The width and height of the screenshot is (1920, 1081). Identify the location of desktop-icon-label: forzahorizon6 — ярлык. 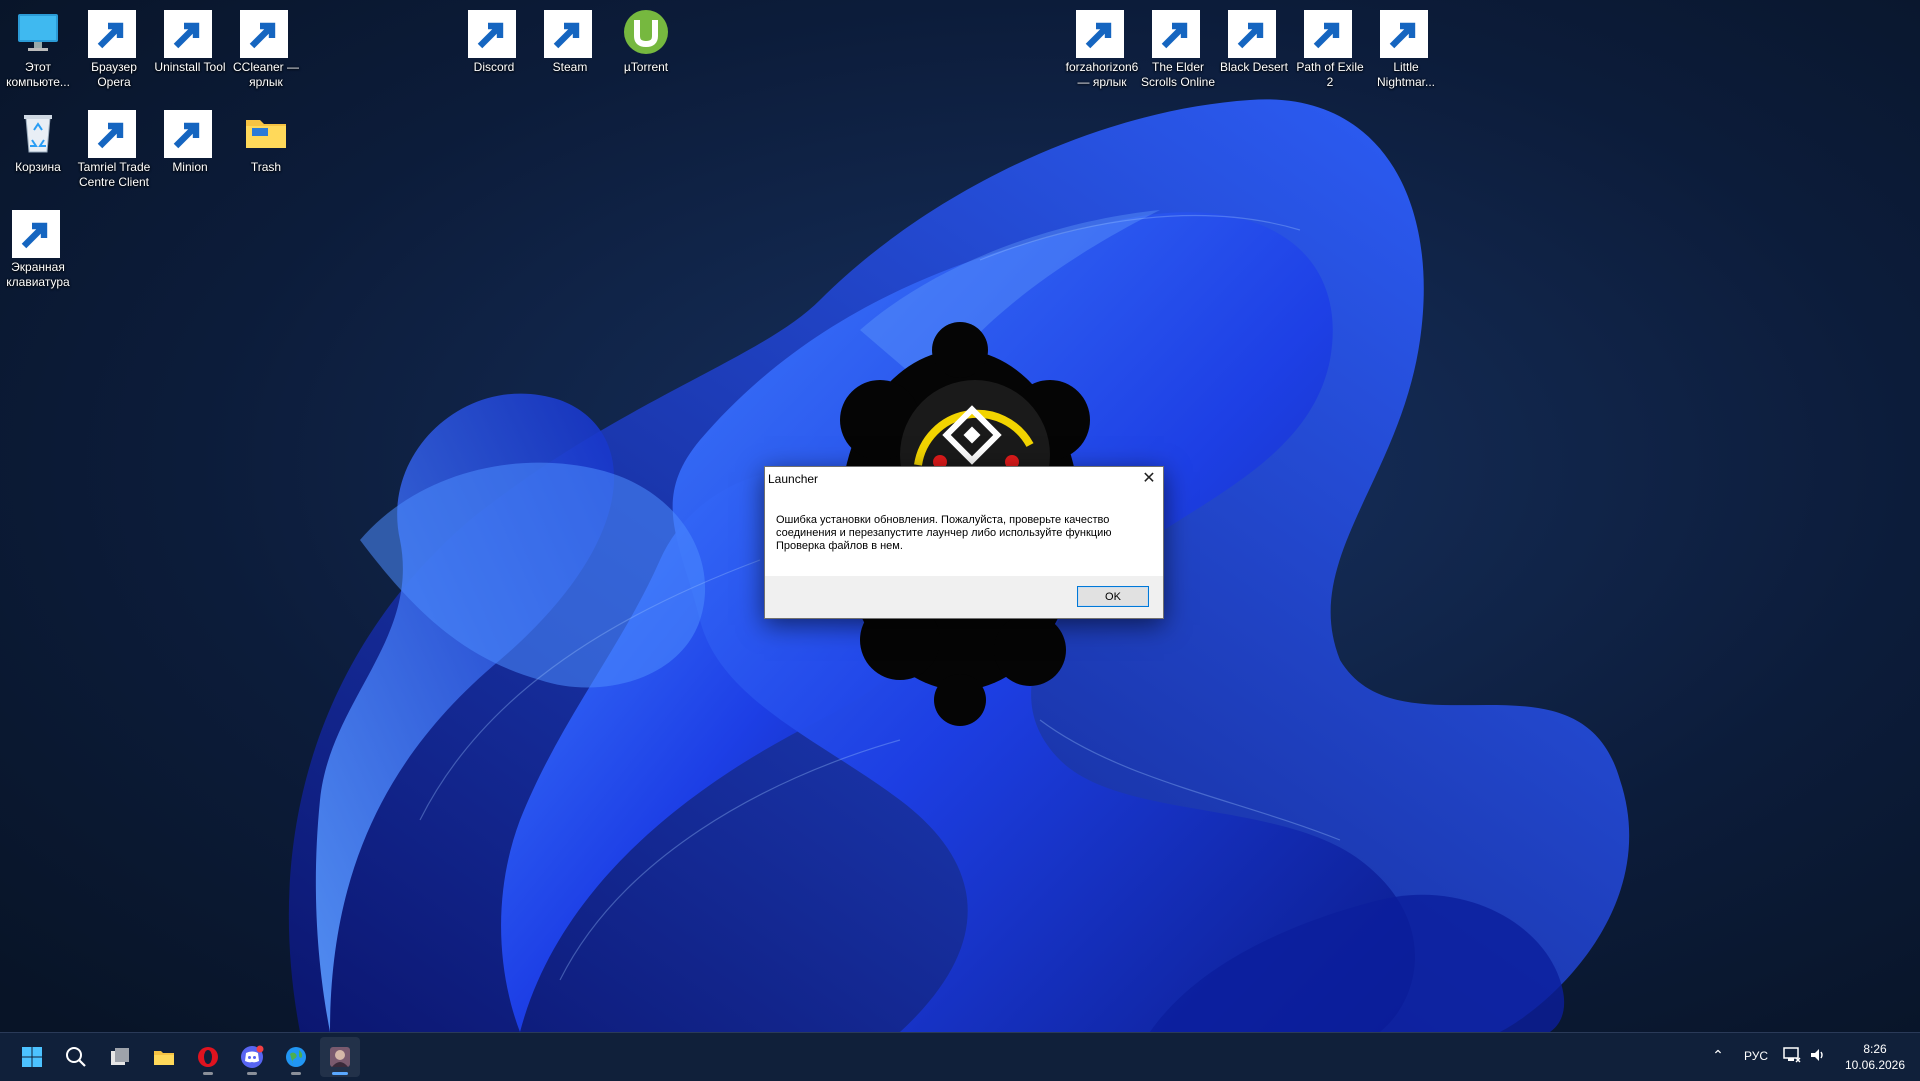
(1102, 74).